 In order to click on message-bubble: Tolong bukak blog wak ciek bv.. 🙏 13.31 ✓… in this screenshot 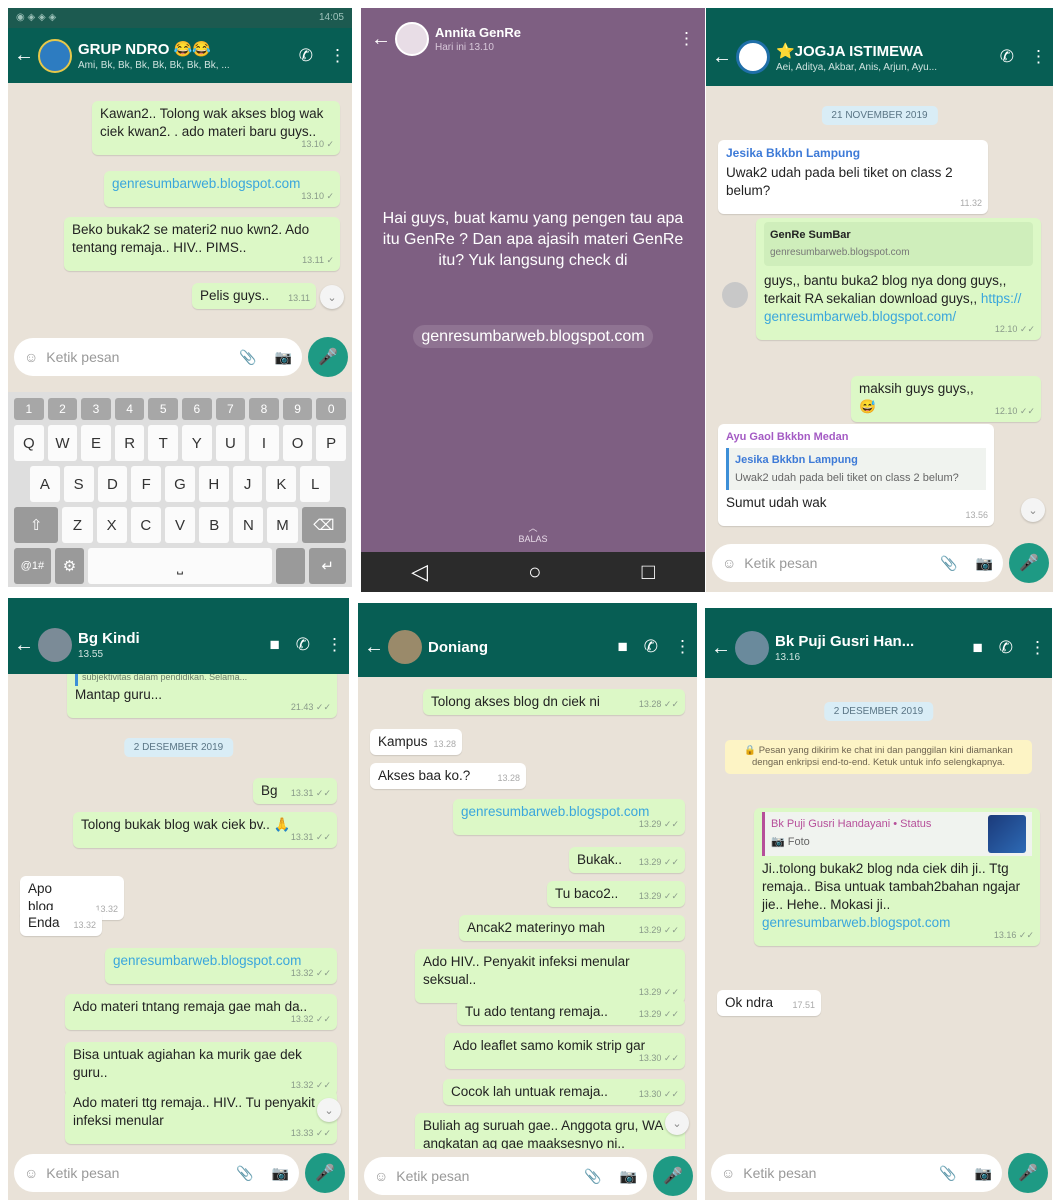, I will do `click(205, 830)`.